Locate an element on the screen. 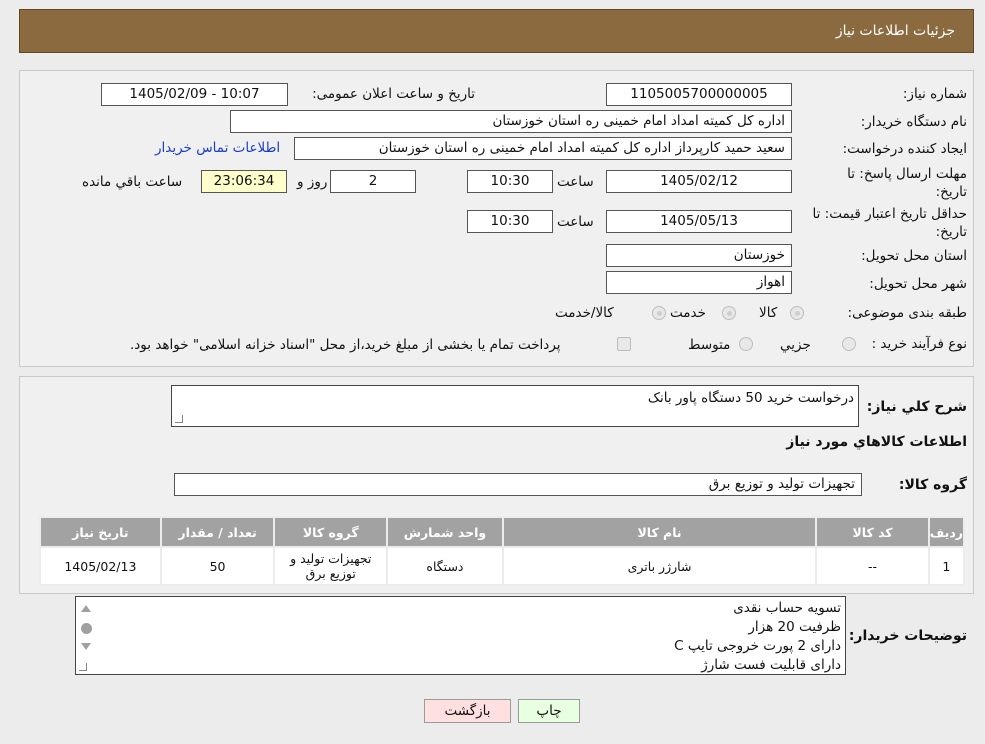 The image size is (985, 744). reply-deadline-label-line2: تاریخ: is located at coordinates (951, 192).